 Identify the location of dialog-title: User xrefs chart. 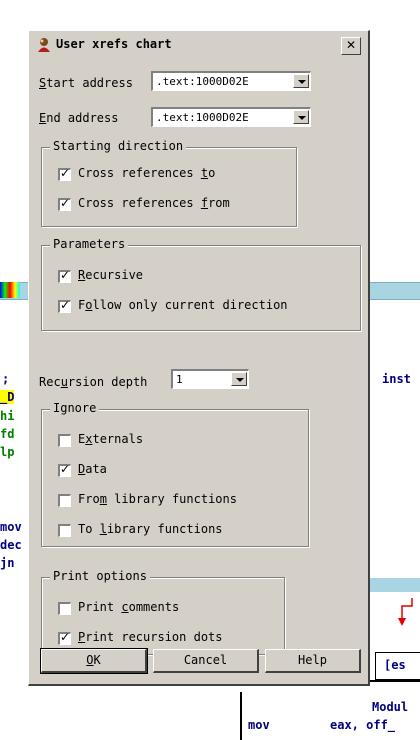
(114, 44).